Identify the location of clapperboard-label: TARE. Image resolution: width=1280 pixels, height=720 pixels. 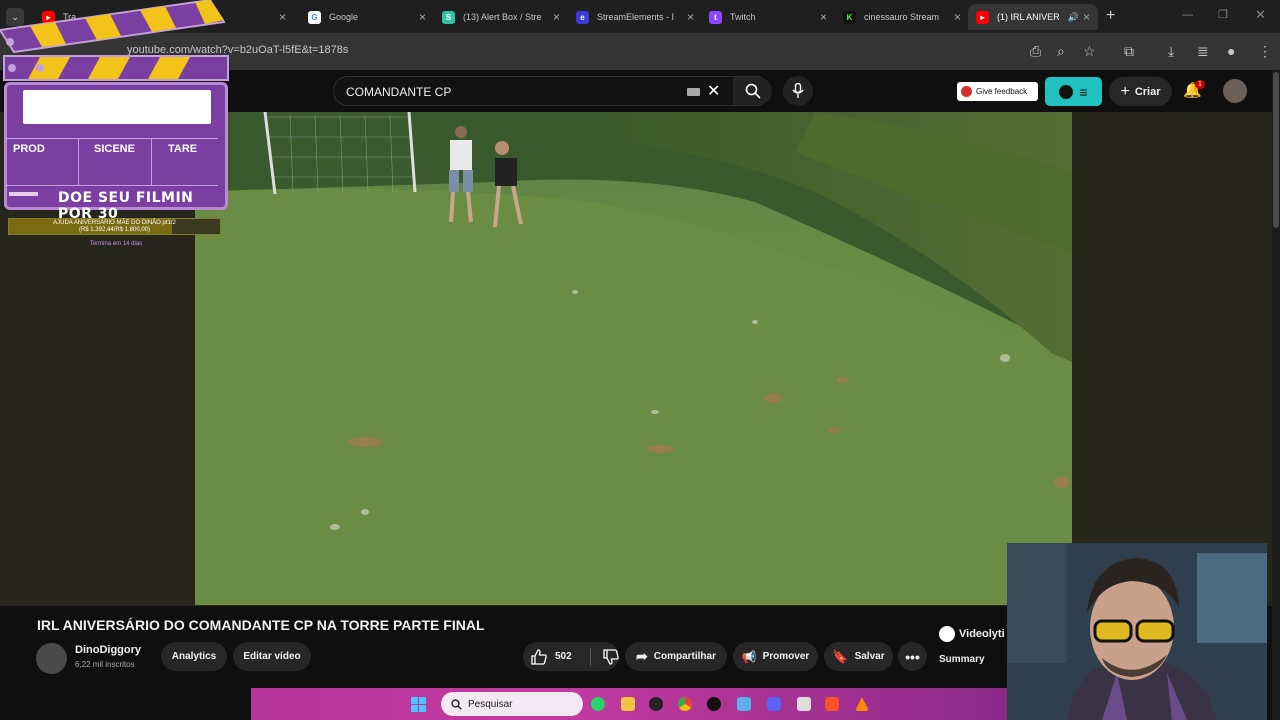
(183, 149).